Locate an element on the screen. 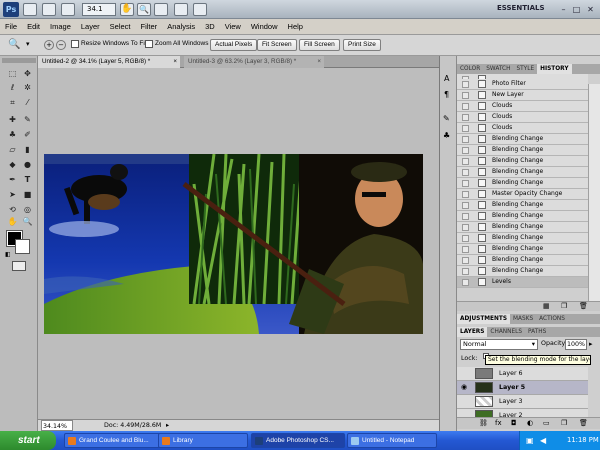 Image resolution: width=600 pixels, height=450 pixels. print-size-button: Print Size is located at coordinates (362, 45).